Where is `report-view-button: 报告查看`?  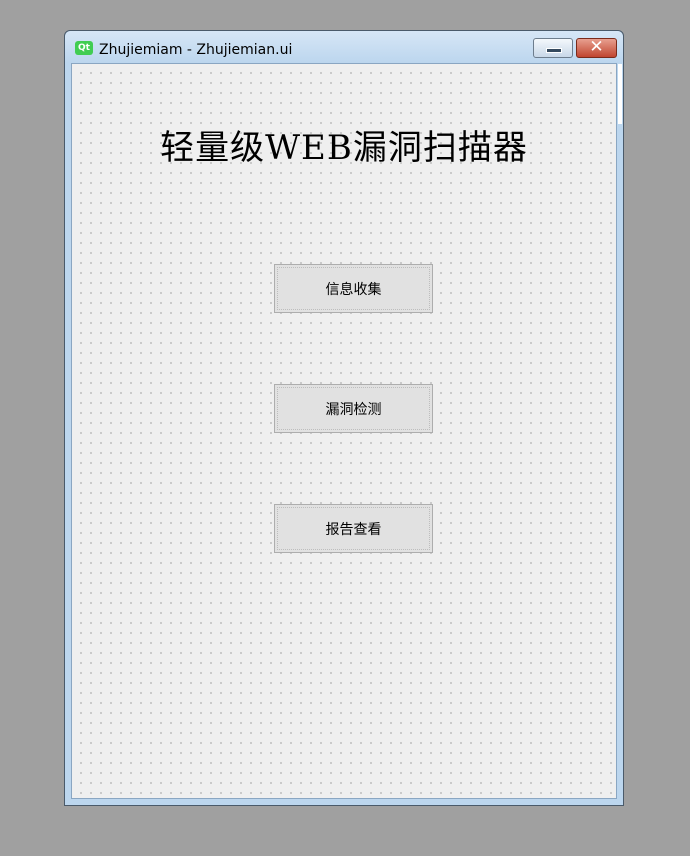
report-view-button: 报告查看 is located at coordinates (353, 528).